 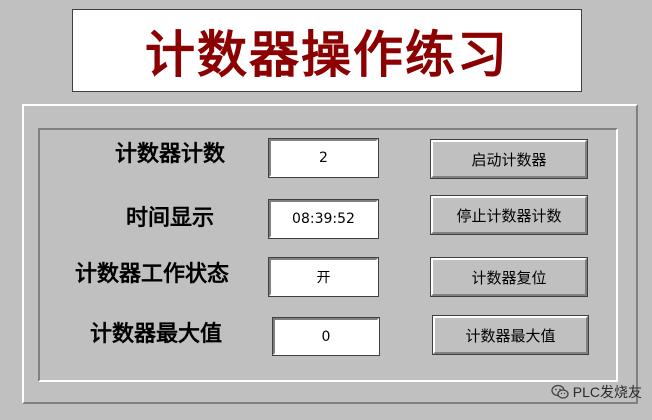 I want to click on wechat-icon, so click(x=560, y=391).